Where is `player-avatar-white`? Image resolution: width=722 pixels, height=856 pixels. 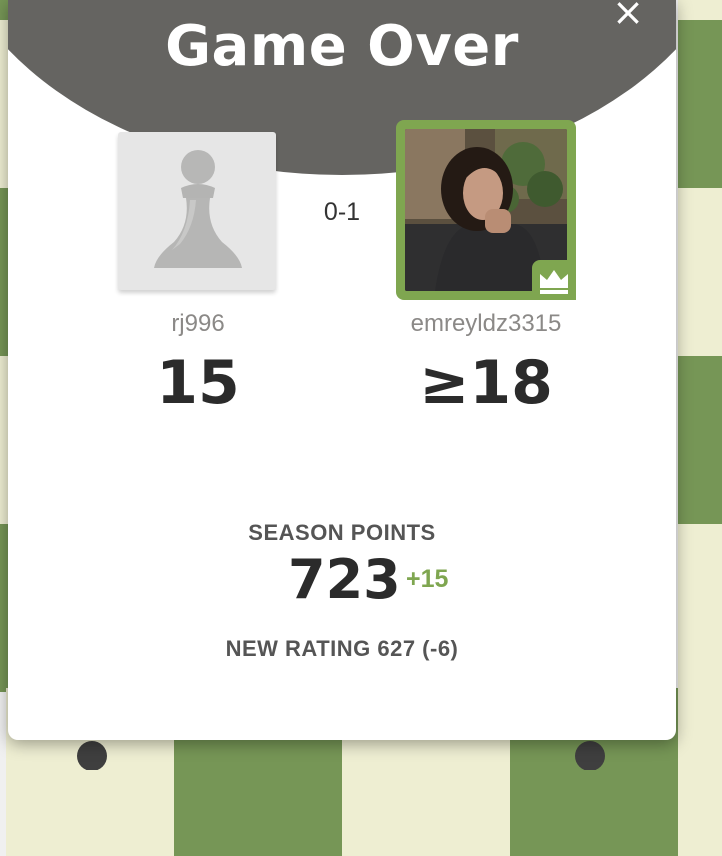 player-avatar-white is located at coordinates (197, 211).